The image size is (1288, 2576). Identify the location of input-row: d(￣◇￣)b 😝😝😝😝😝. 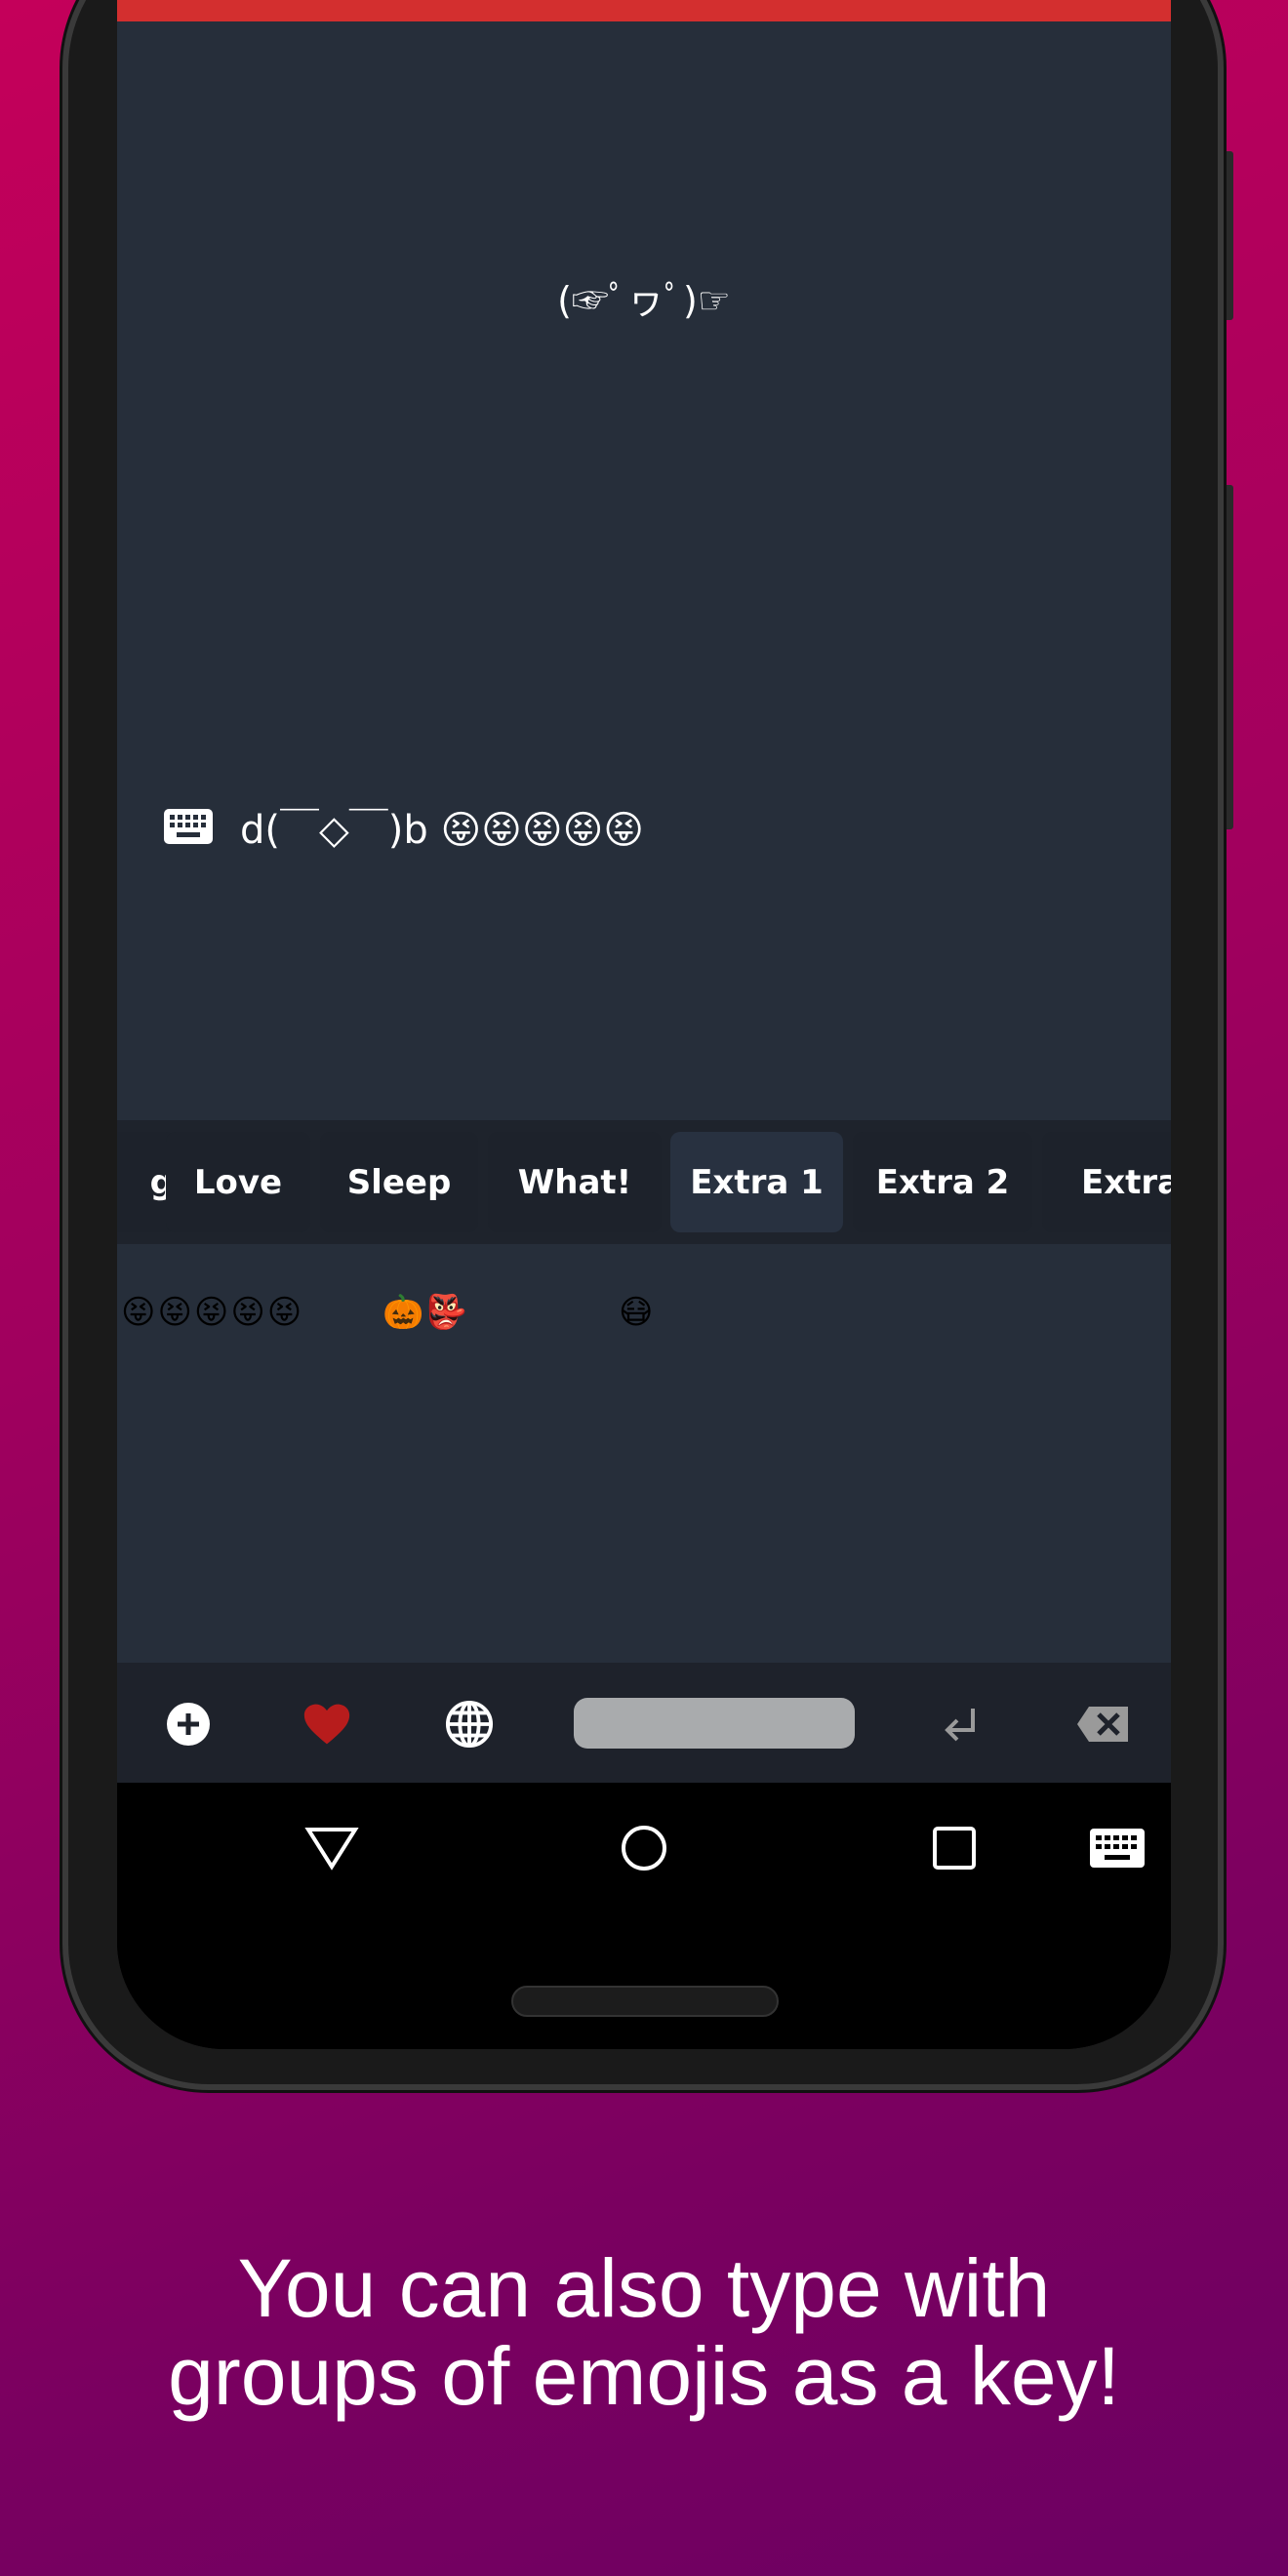
(404, 826).